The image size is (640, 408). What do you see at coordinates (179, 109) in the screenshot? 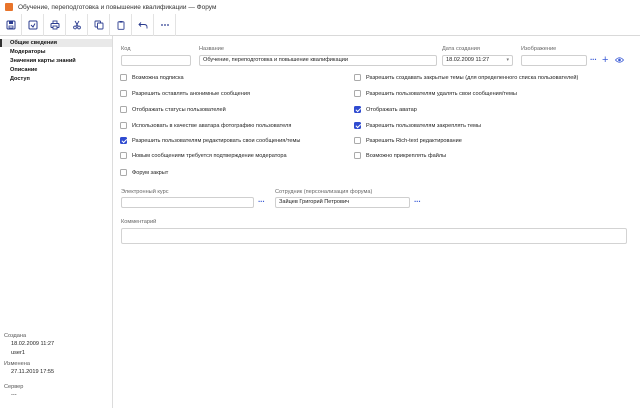
I see `checkbox-label: Отображать статусы пользователей` at bounding box center [179, 109].